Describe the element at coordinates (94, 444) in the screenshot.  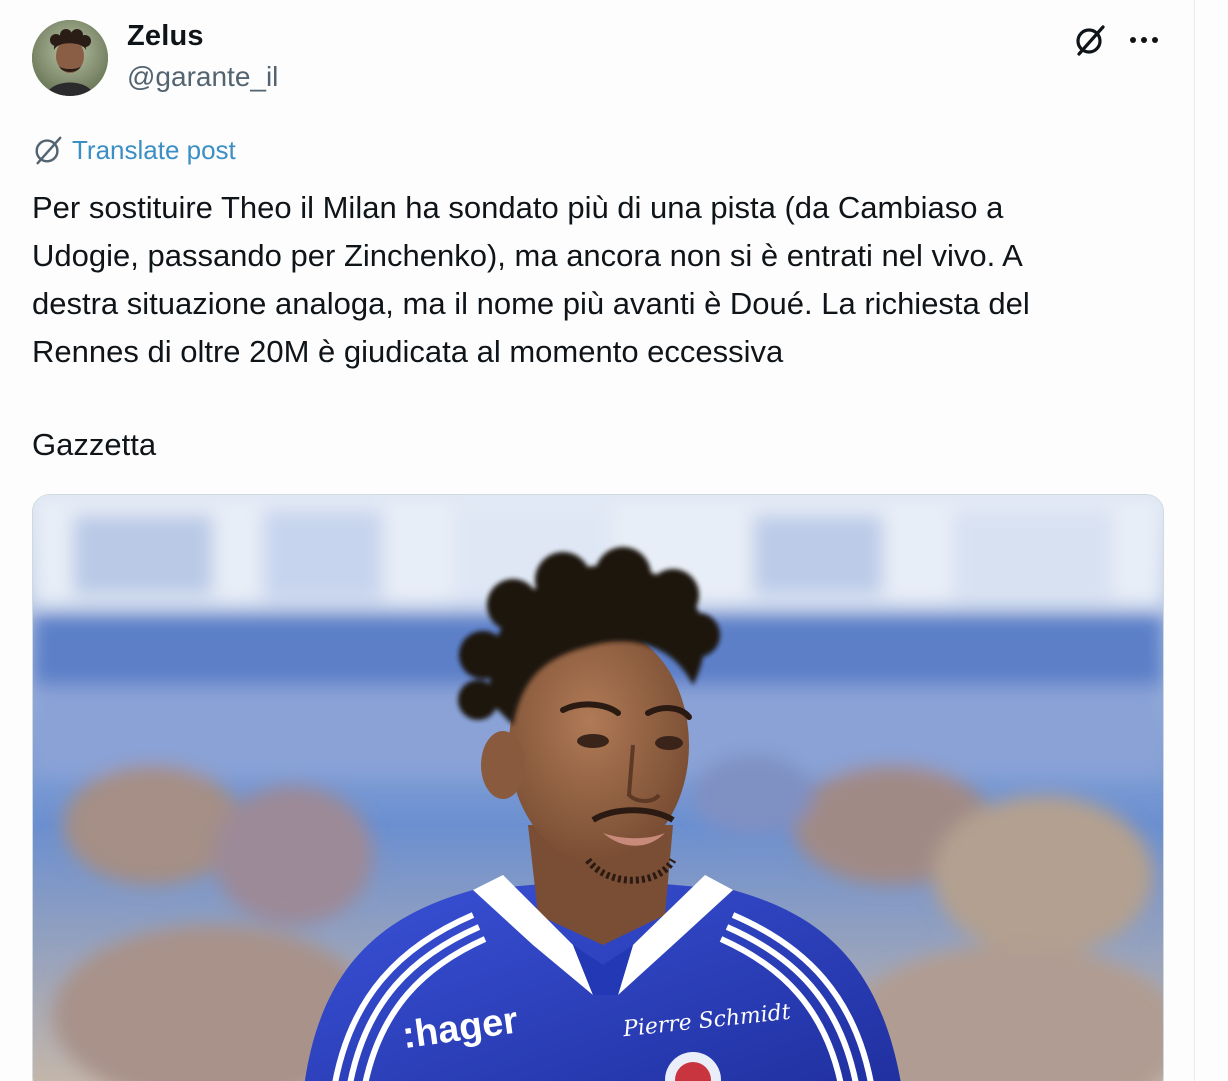
I see `post-source: Gazzetta` at that location.